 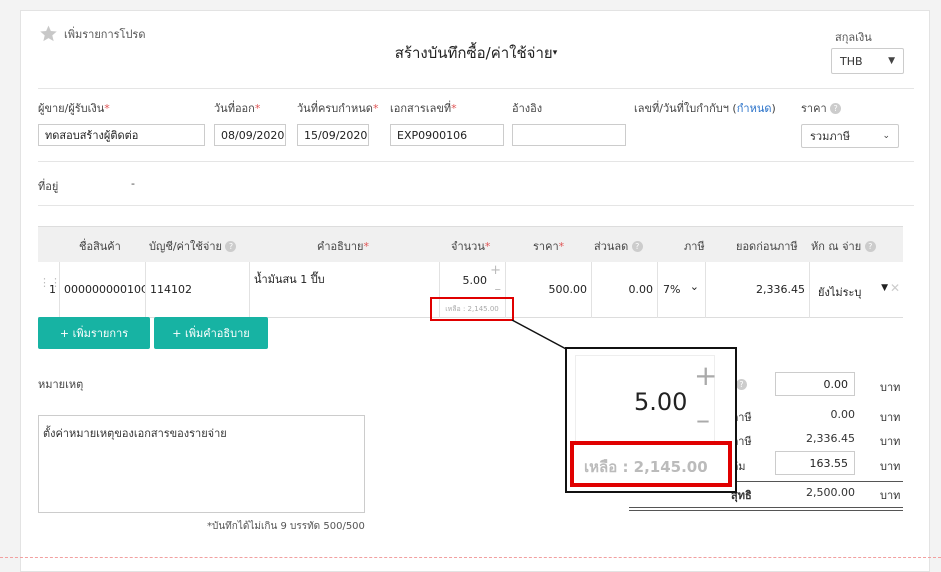 I want to click on decrement-icon: –, so click(x=703, y=419).